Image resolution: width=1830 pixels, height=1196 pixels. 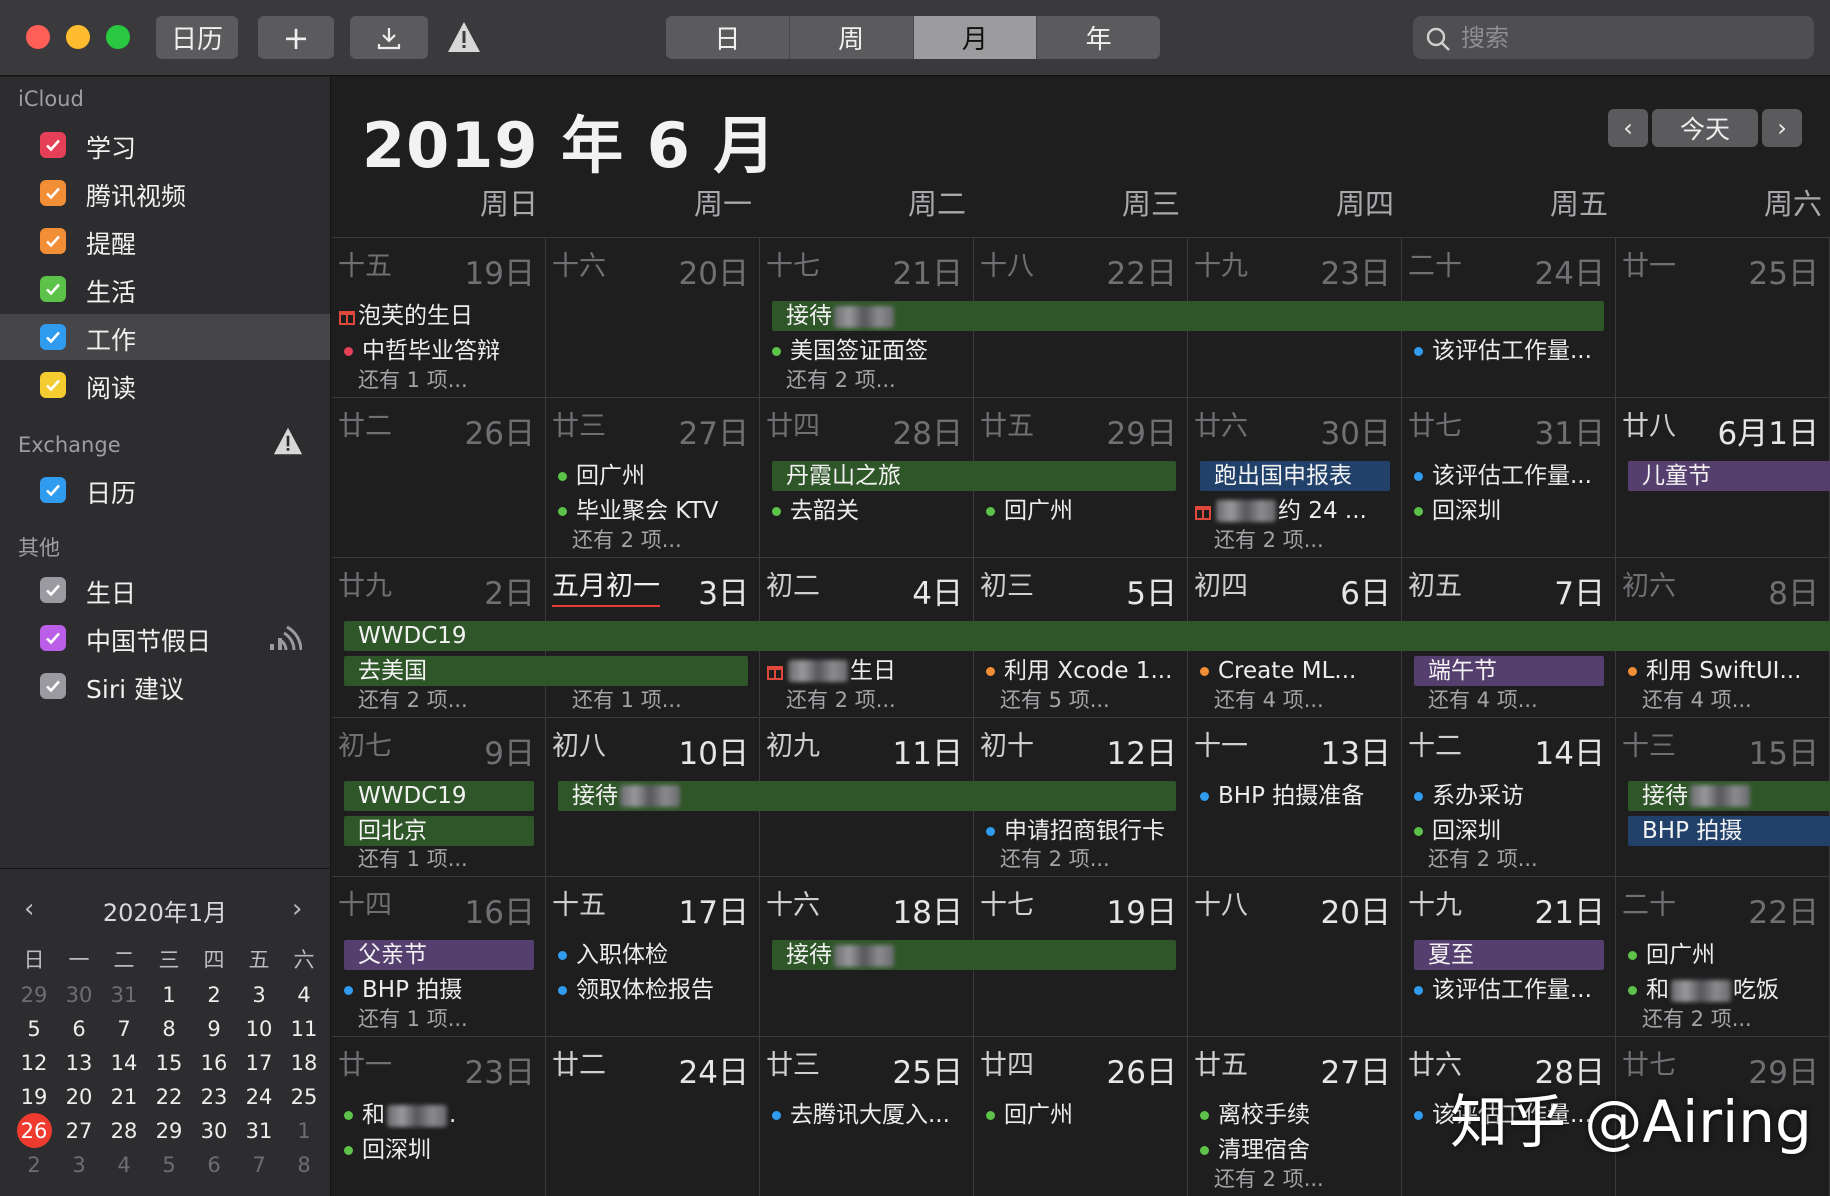 What do you see at coordinates (169, 1063) in the screenshot?
I see `mini-day: 15` at bounding box center [169, 1063].